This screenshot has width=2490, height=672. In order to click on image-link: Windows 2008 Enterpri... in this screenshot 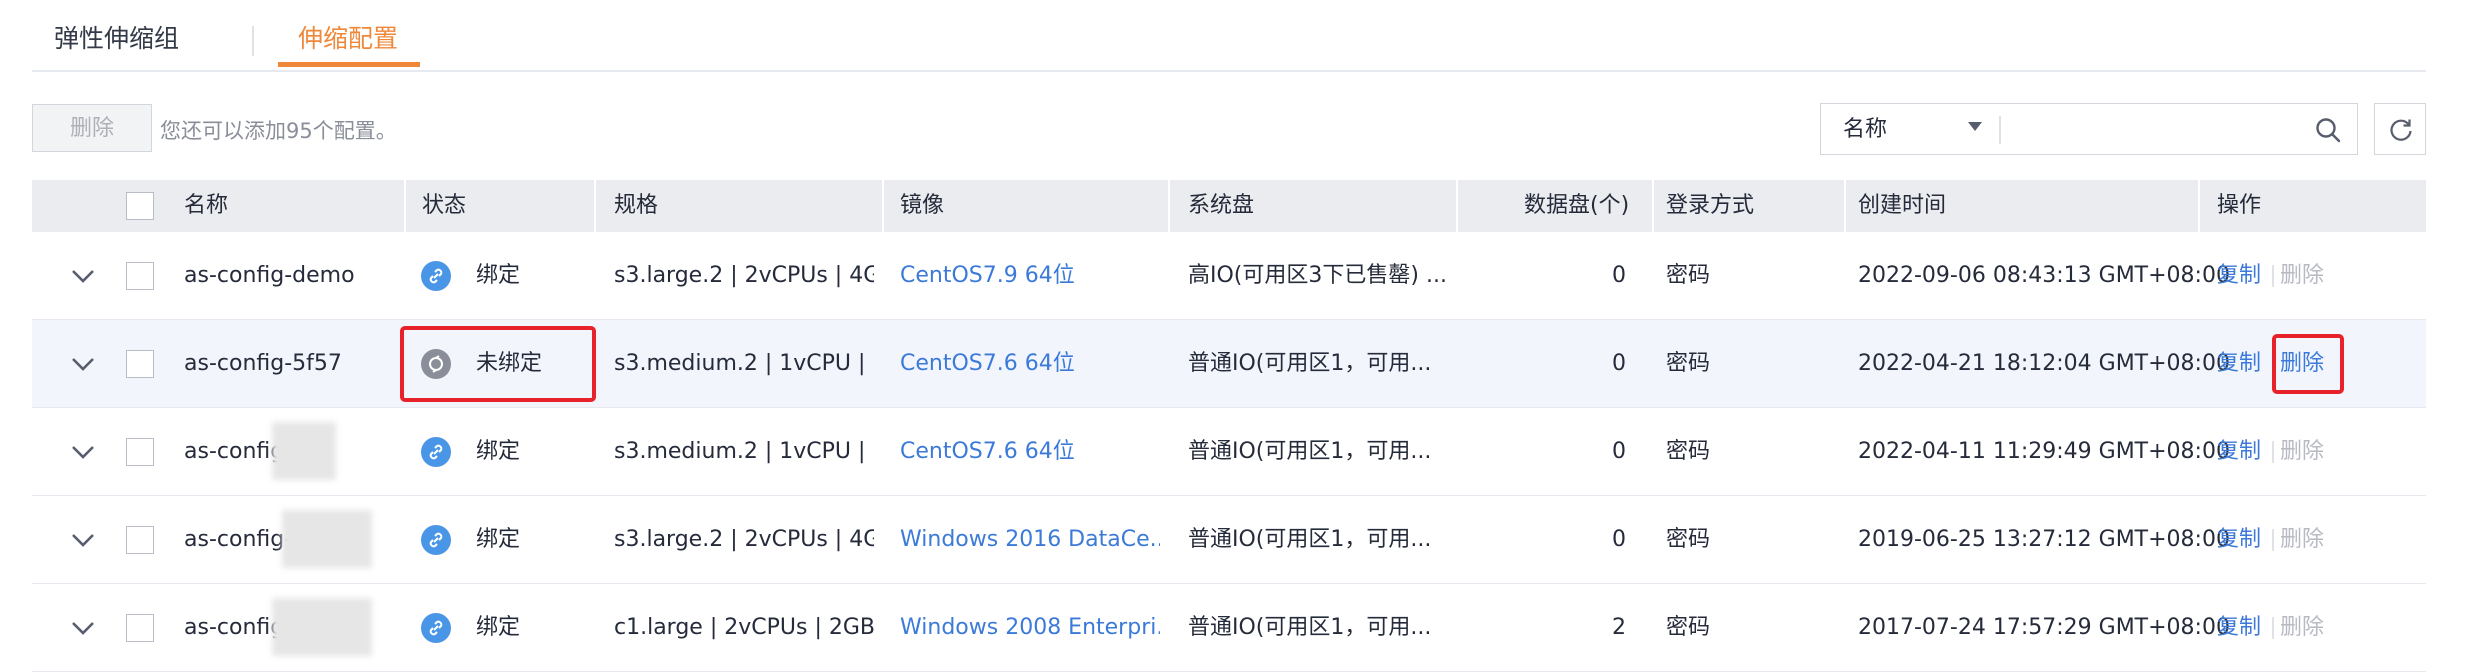, I will do `click(1030, 628)`.